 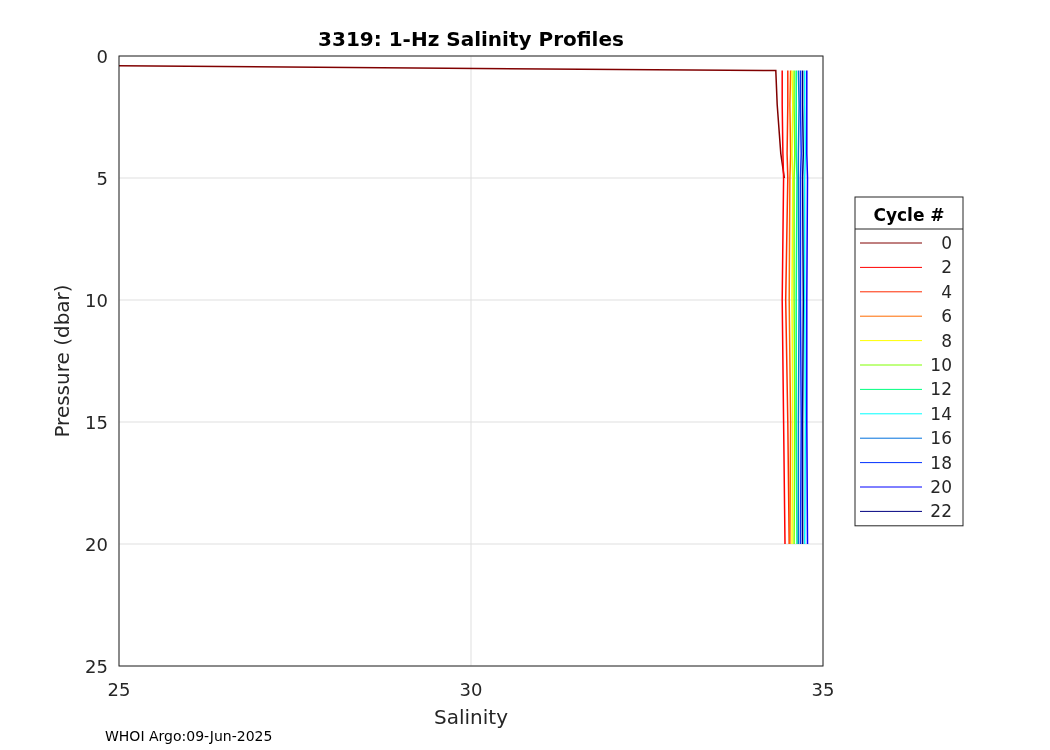 What do you see at coordinates (946, 291) in the screenshot?
I see `legend-label: 4` at bounding box center [946, 291].